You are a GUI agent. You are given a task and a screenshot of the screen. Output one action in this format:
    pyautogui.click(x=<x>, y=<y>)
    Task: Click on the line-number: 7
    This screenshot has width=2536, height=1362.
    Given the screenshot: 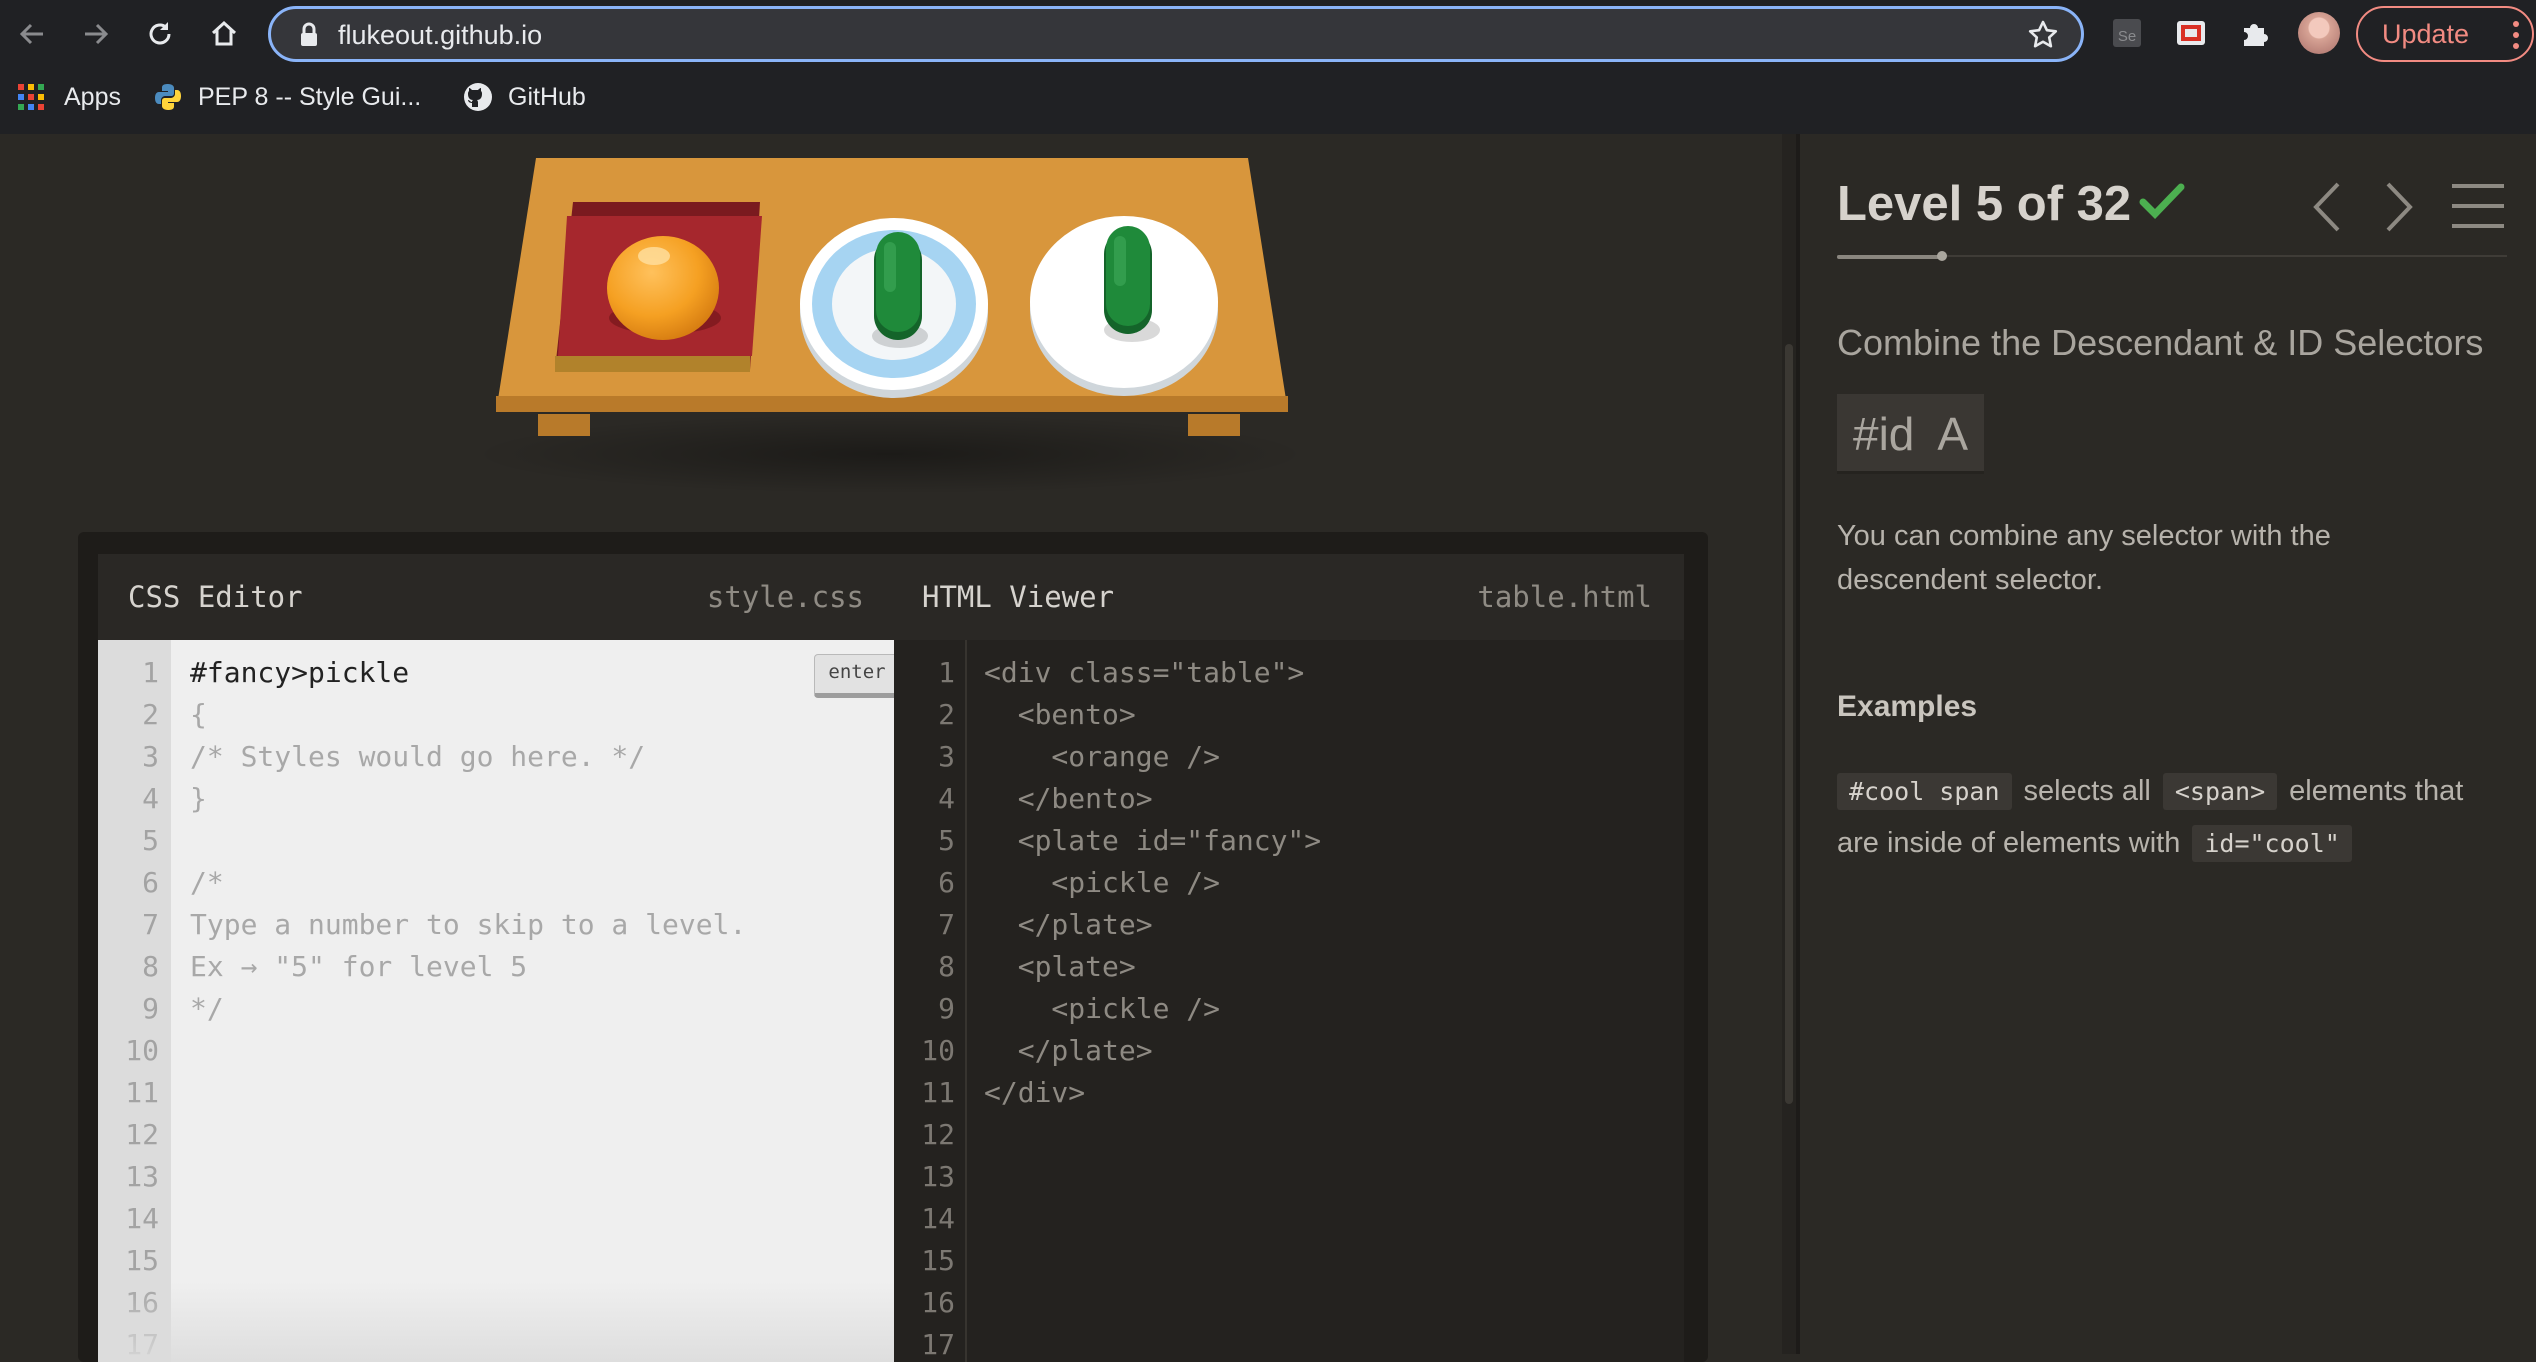 What is the action you would take?
    pyautogui.click(x=946, y=924)
    